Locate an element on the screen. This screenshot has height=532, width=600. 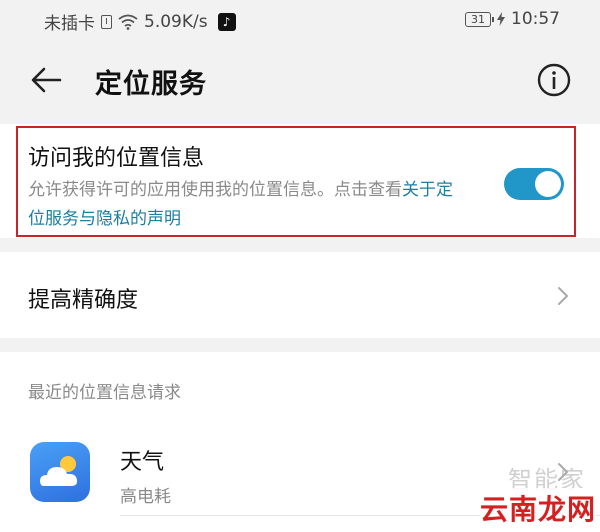
watermark: 智能家 云南龙网 is located at coordinates (533, 496).